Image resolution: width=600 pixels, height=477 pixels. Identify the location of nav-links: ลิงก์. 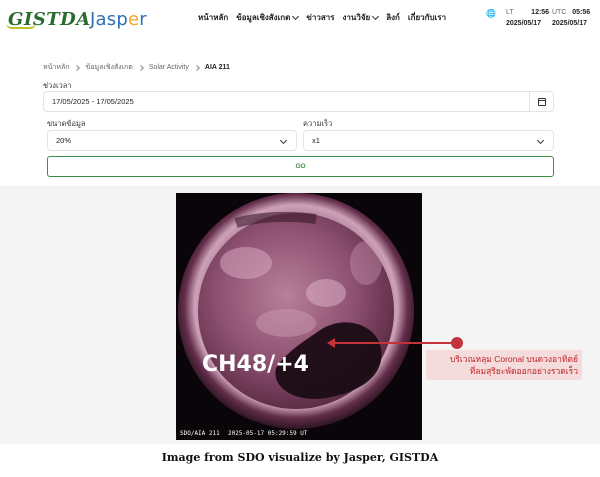
(393, 17).